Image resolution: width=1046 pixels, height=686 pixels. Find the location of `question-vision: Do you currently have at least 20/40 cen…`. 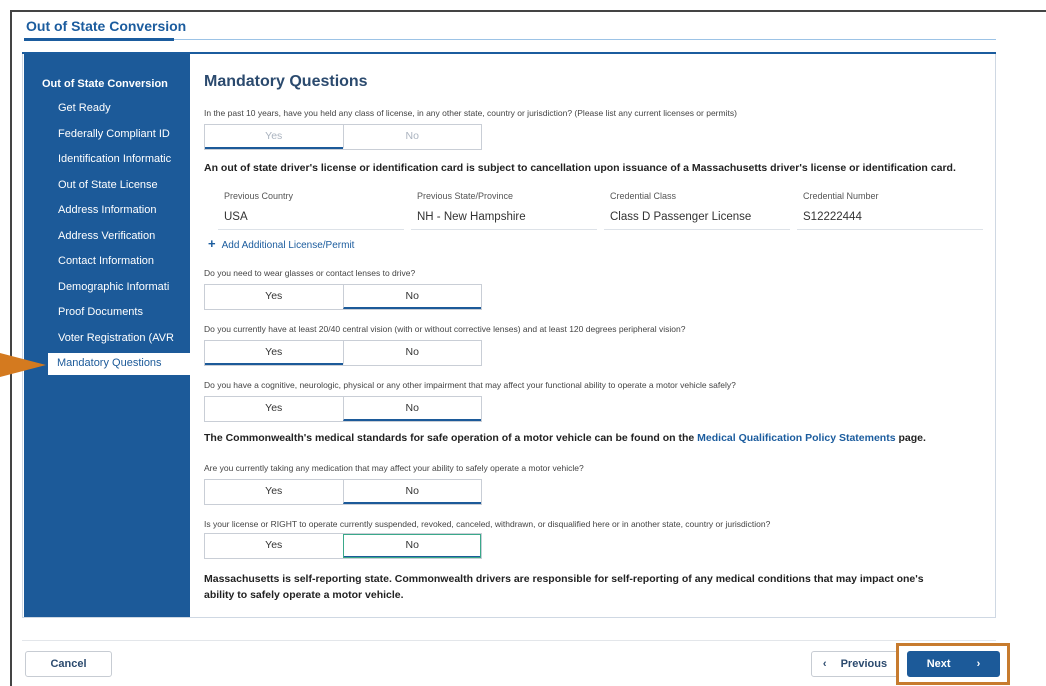

question-vision: Do you currently have at least 20/40 cen… is located at coordinates (445, 329).